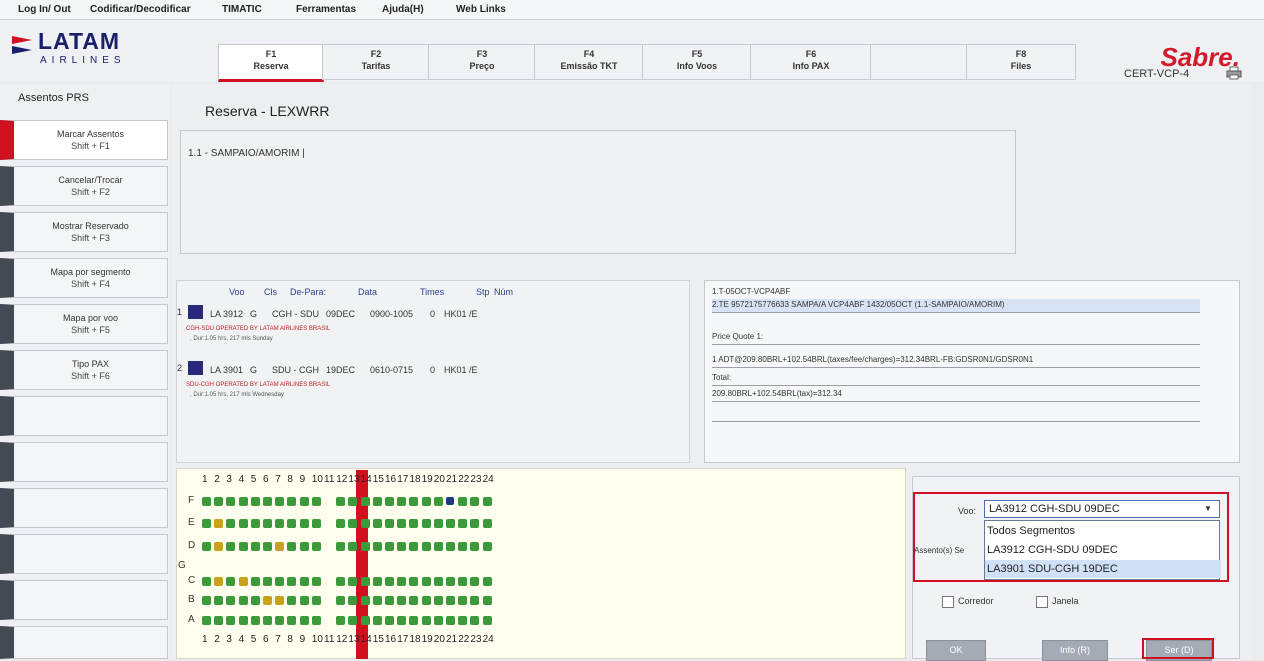 The width and height of the screenshot is (1264, 661). I want to click on sidebar-item-mostrar-reservado: Mostrar Reservado Shift + F3, so click(84, 232).